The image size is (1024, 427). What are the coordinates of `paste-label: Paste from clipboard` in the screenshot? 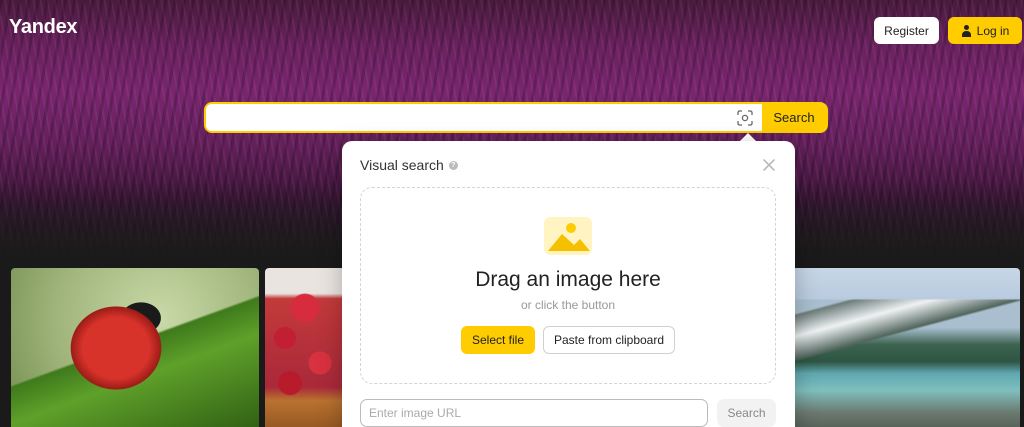 It's located at (609, 340).